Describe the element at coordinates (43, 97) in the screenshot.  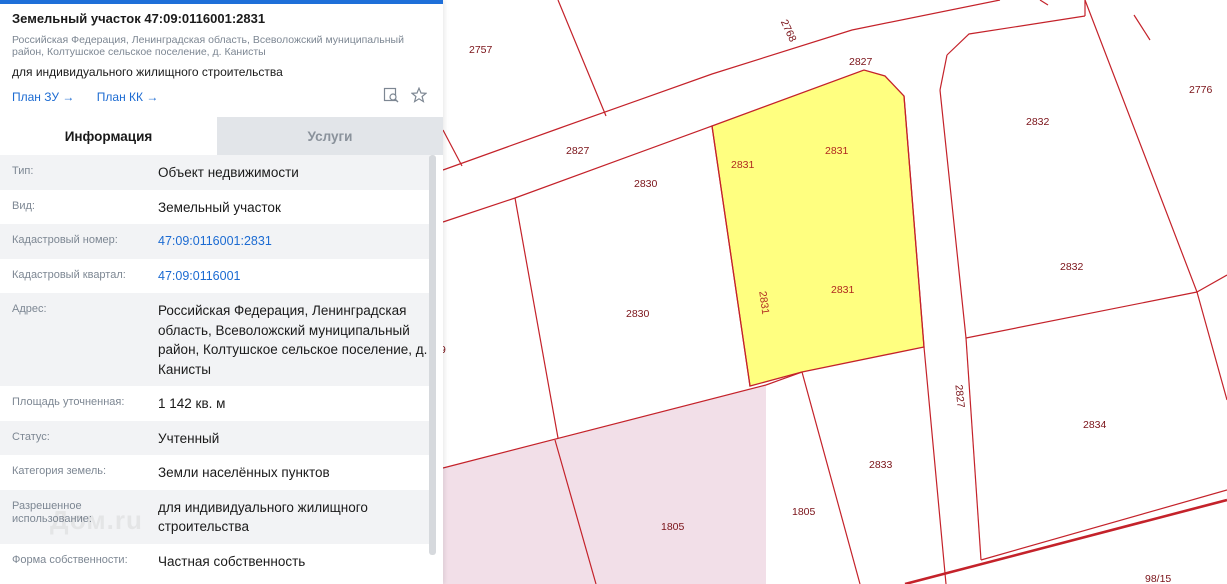
I see `plan-zu-link: План ЗУ →` at that location.